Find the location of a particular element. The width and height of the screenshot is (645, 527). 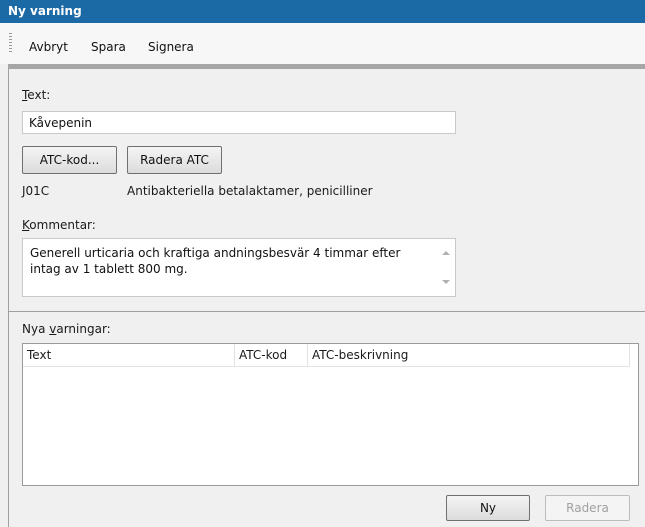

atc-code-value: J01C is located at coordinates (36, 191).